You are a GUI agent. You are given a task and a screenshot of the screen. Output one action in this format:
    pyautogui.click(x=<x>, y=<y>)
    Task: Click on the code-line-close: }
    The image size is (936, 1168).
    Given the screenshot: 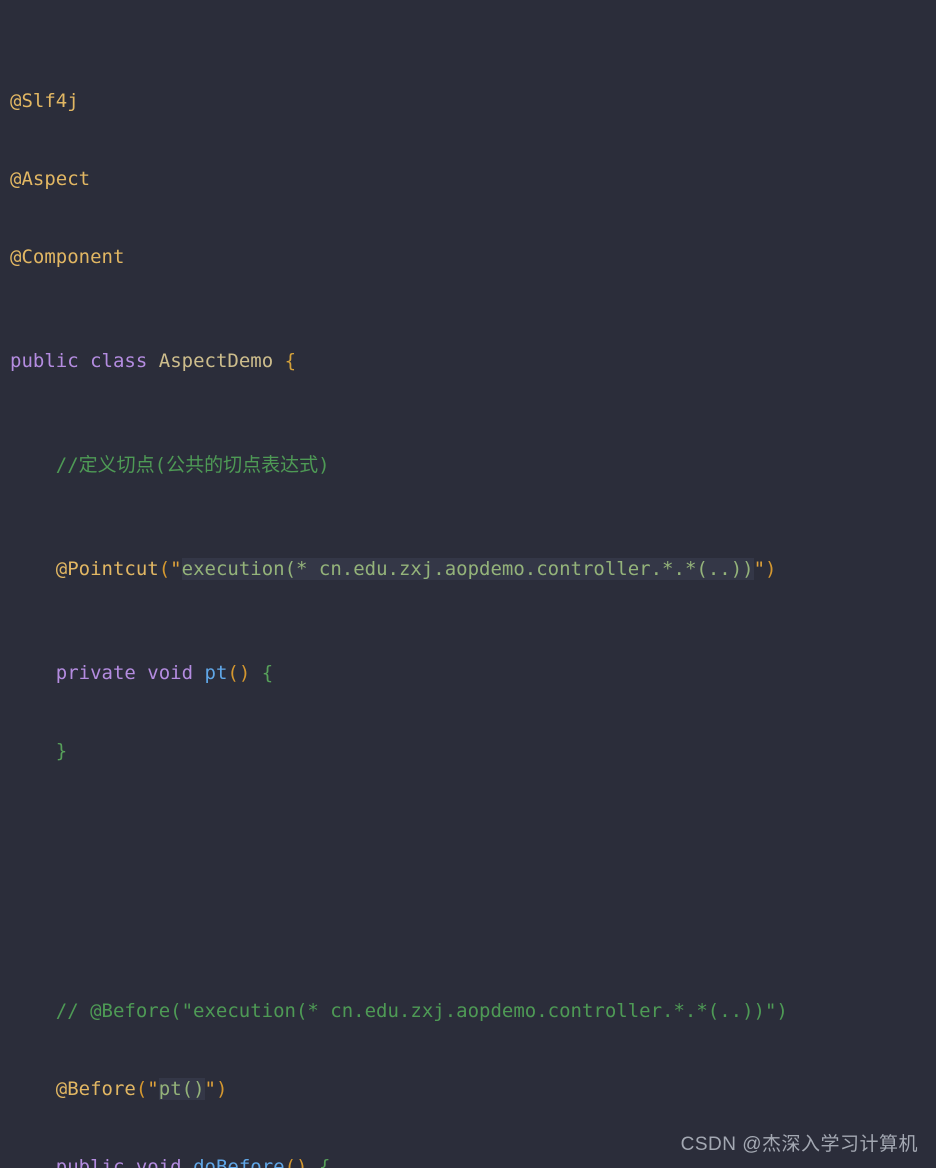 What is the action you would take?
    pyautogui.click(x=445, y=751)
    